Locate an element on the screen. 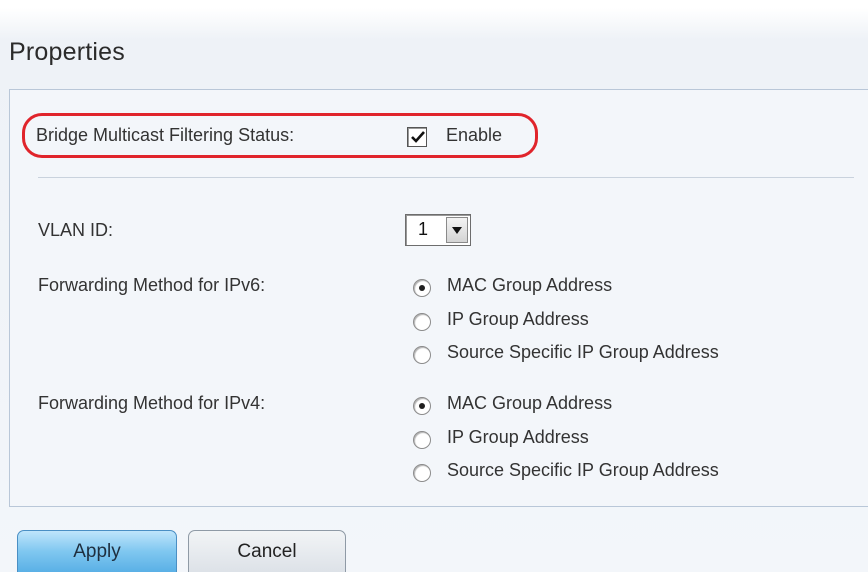  page-title: Properties is located at coordinates (67, 52).